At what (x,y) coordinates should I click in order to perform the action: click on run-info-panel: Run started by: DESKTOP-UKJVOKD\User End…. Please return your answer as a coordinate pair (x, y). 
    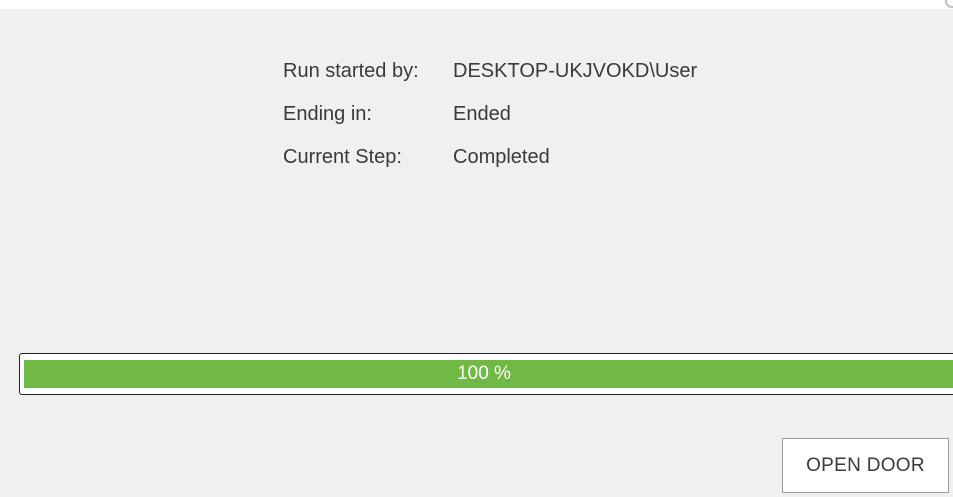
    Looking at the image, I should click on (490, 122).